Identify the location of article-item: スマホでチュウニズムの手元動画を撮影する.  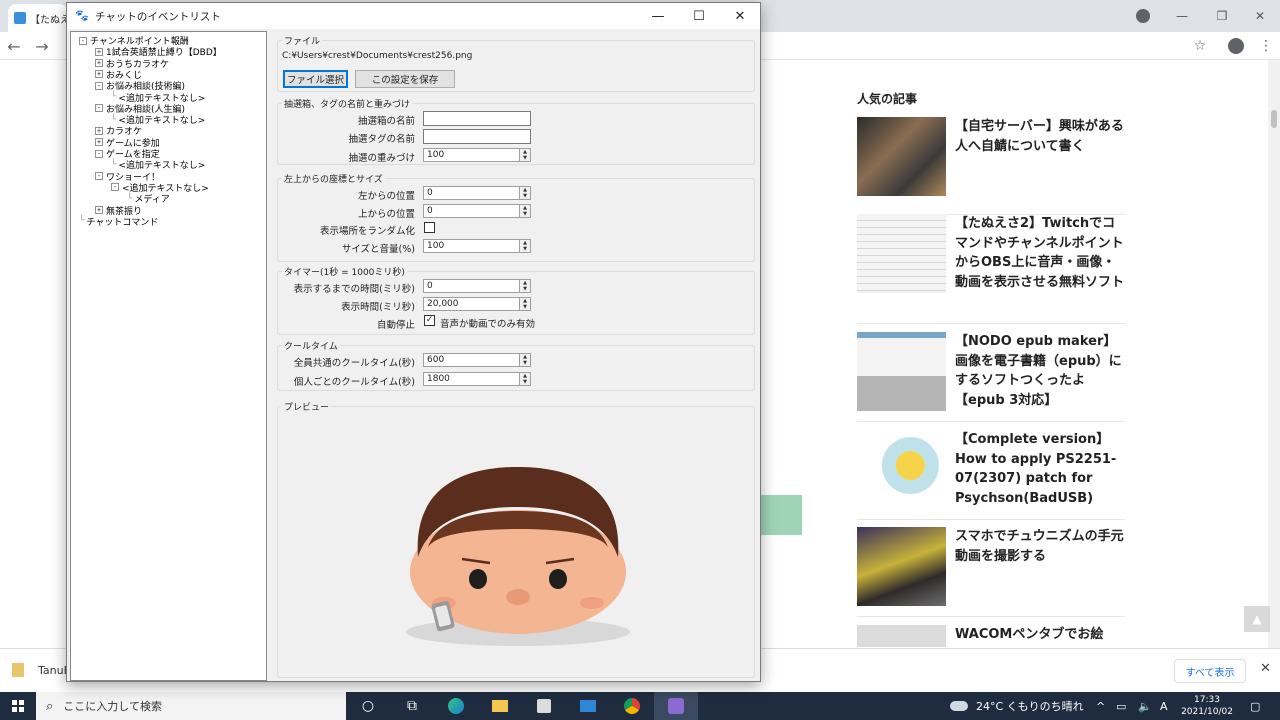
(991, 572).